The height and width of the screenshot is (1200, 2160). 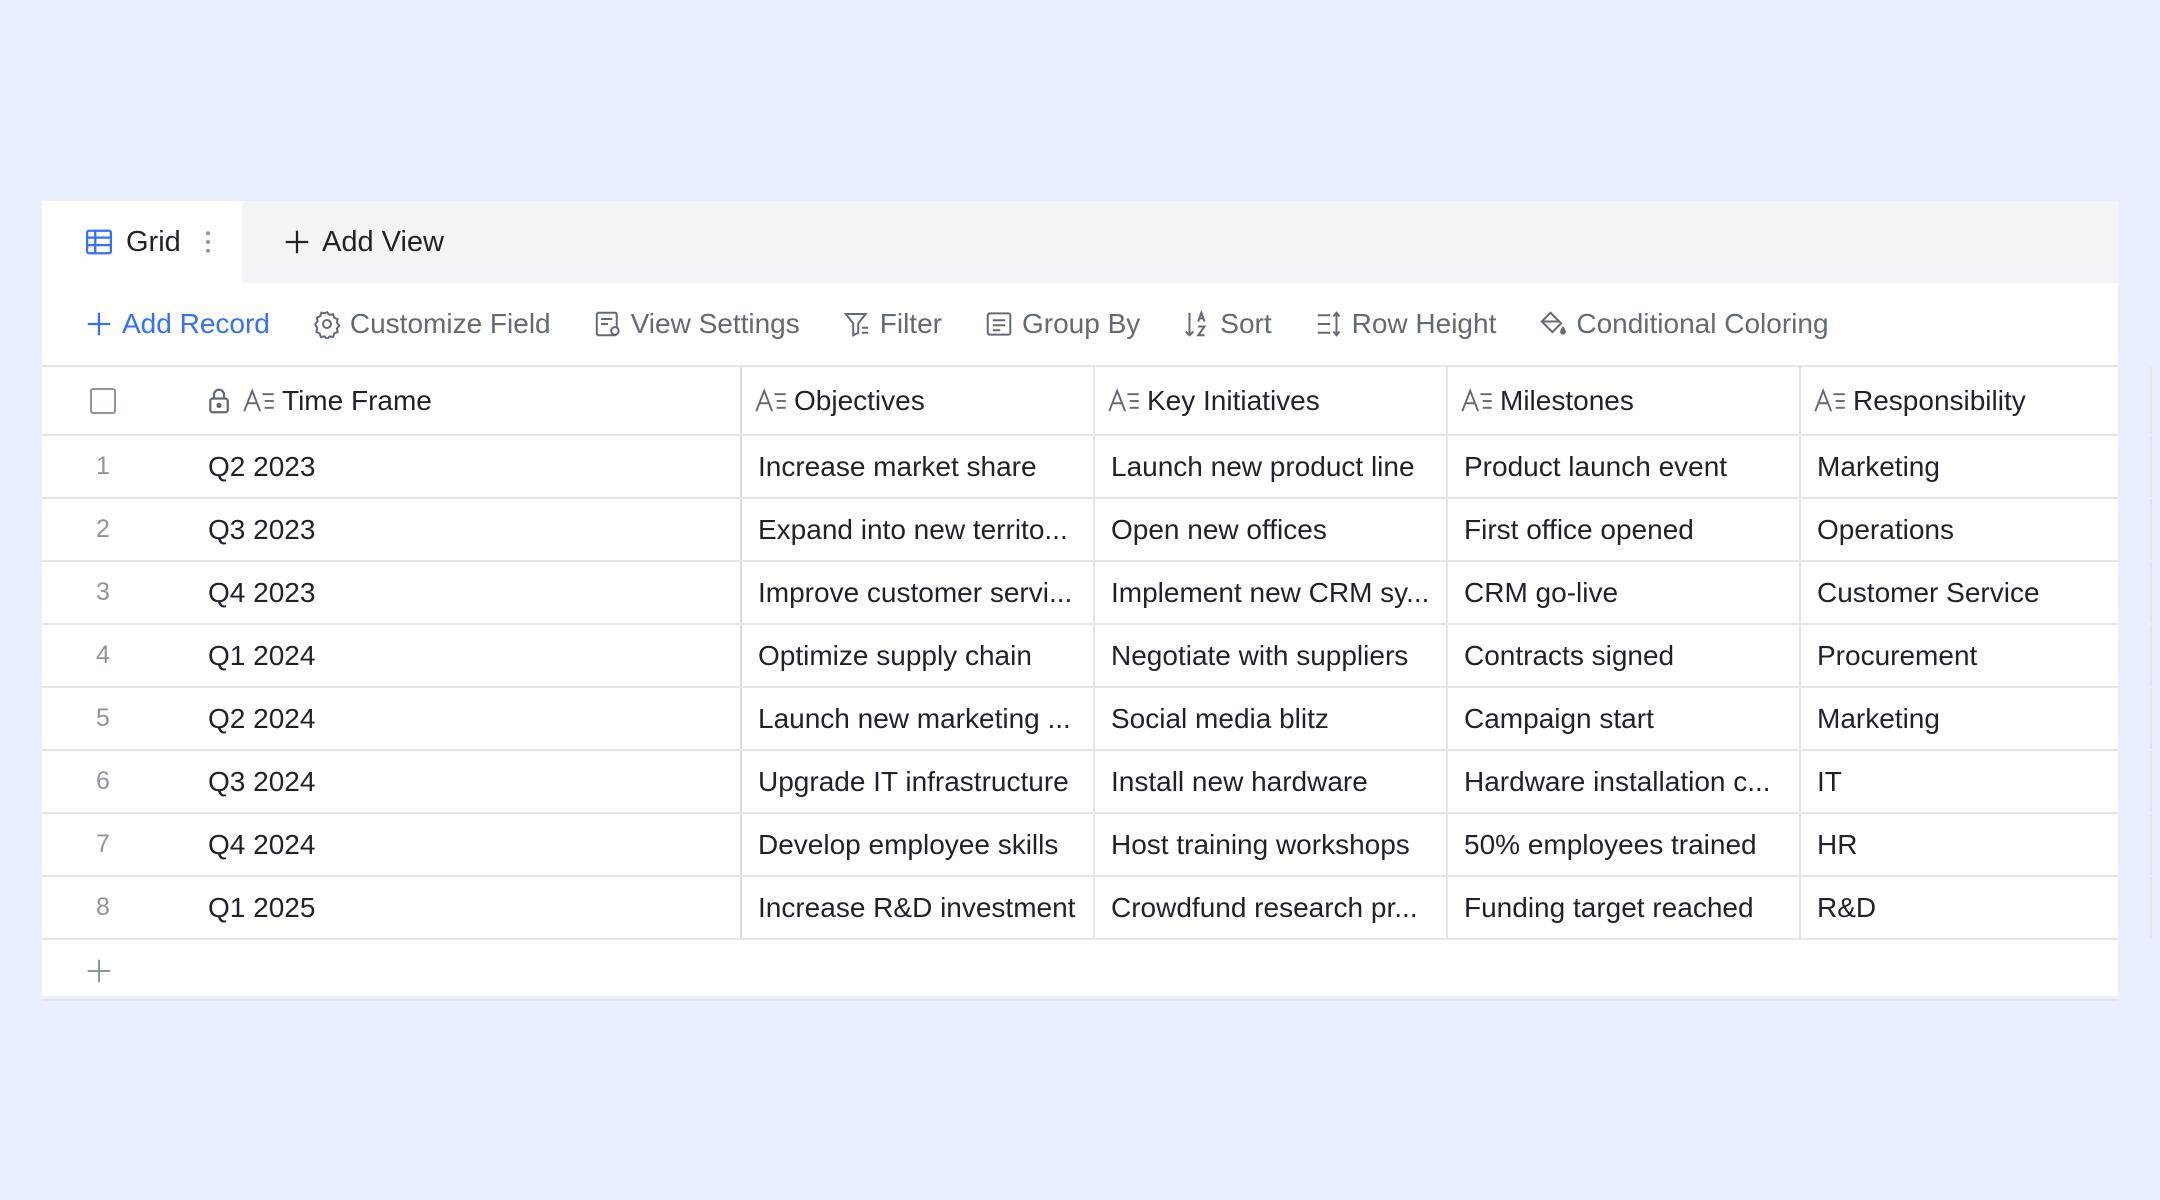 I want to click on filter-icon, so click(x=855, y=325).